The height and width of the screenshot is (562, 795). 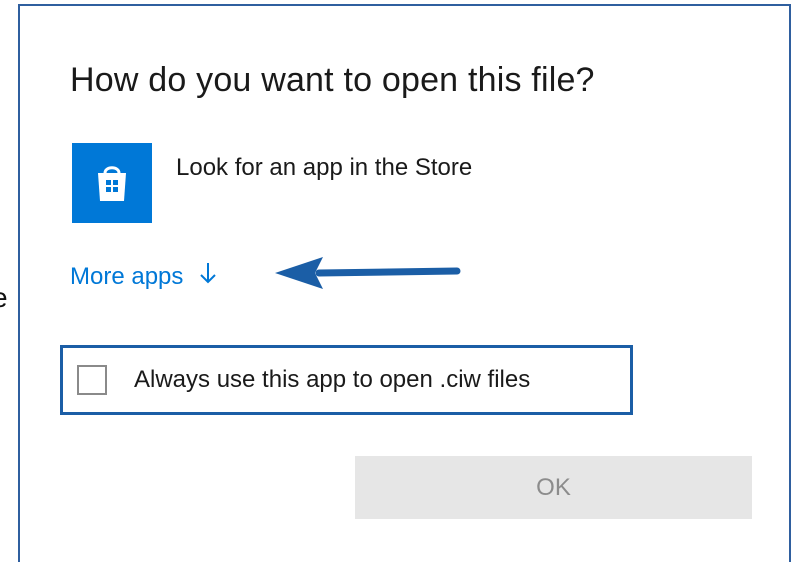 I want to click on always-use-checkbox-row: Always use this app to open .ciw files, so click(x=346, y=380).